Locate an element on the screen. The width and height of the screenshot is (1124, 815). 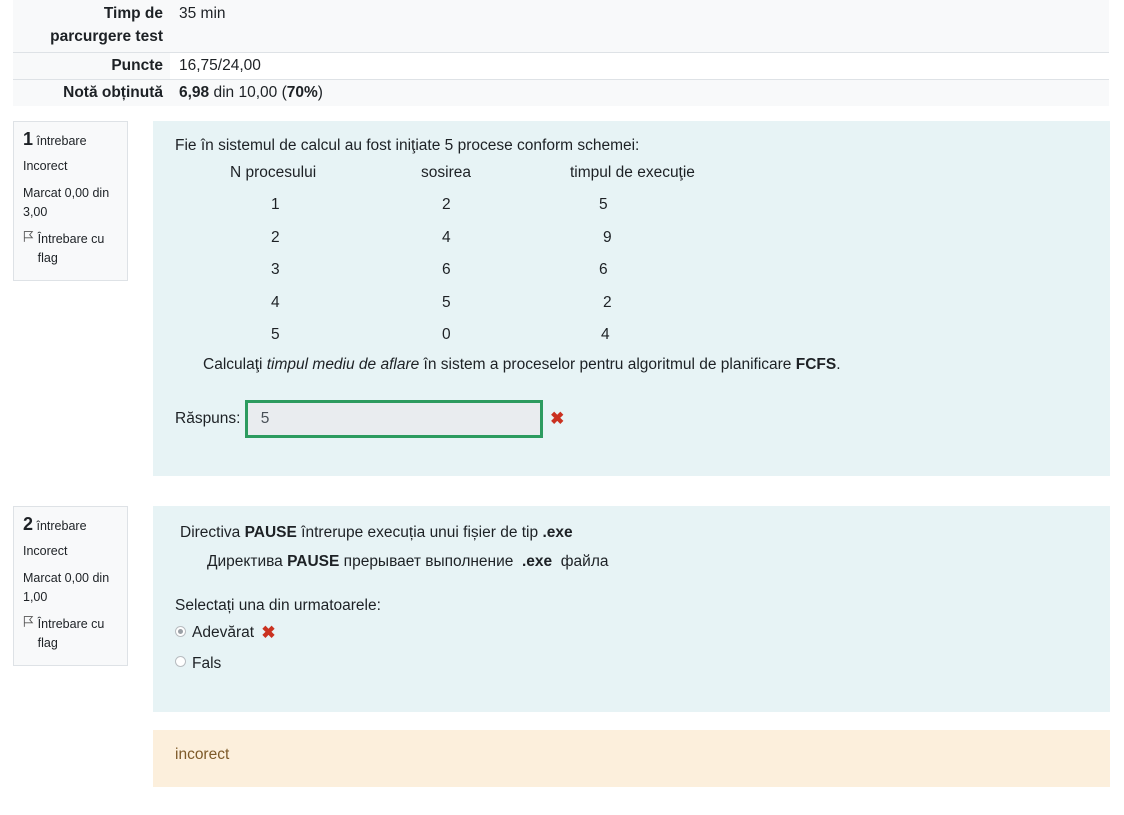
table-cell: 9 is located at coordinates (607, 237).